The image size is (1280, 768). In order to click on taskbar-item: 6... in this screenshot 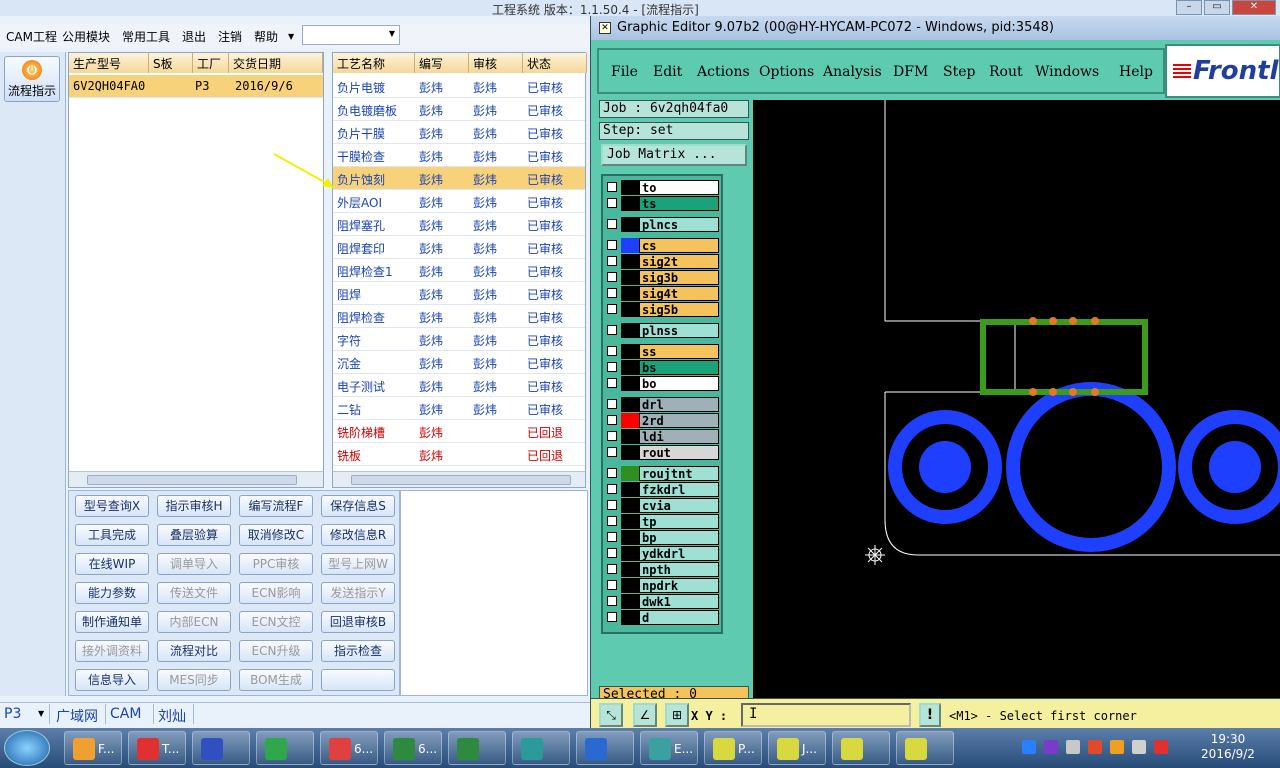, I will do `click(413, 748)`.